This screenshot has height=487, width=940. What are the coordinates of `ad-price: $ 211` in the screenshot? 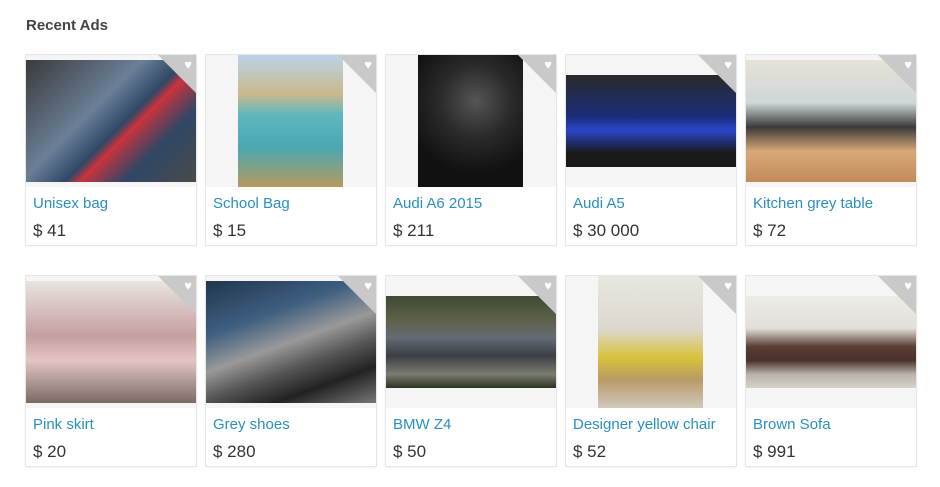 It's located at (414, 230).